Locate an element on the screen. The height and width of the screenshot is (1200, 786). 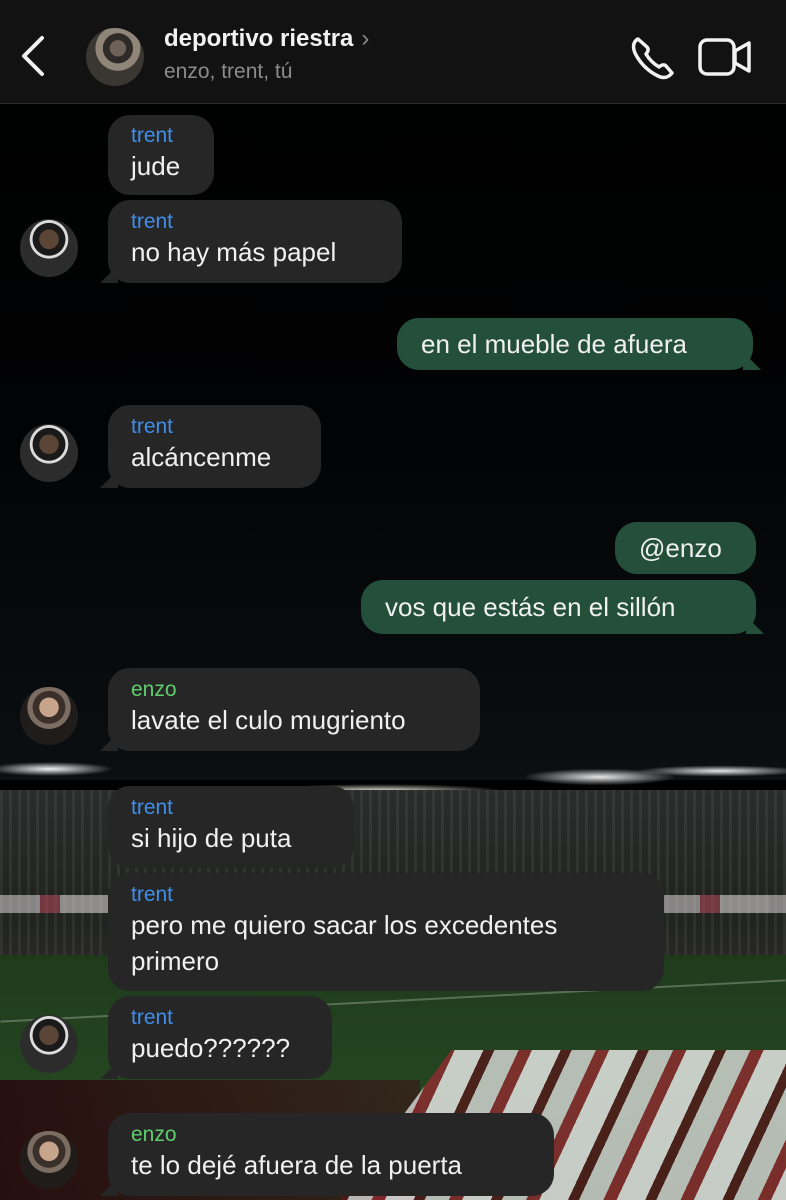
message-bubble-outgoing: @enzo is located at coordinates (685, 548).